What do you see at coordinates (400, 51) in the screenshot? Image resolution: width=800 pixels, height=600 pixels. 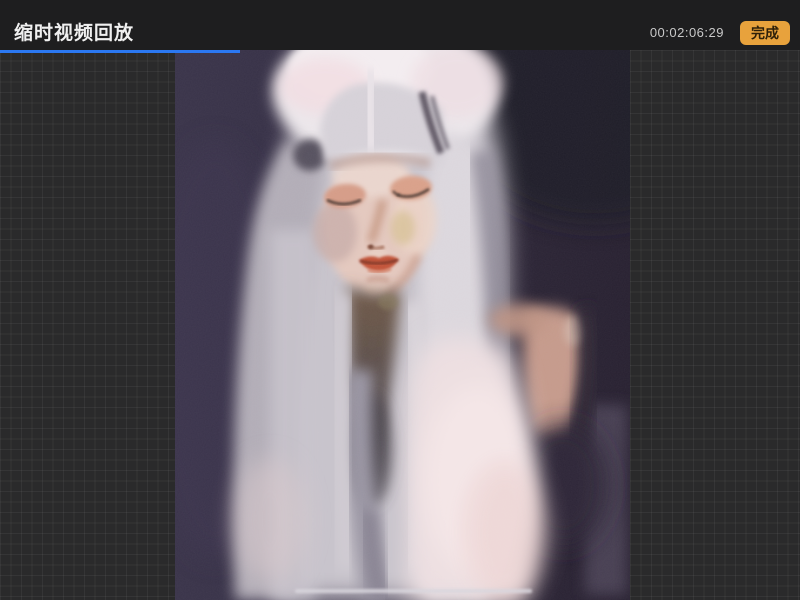 I see `playback-progress-track` at bounding box center [400, 51].